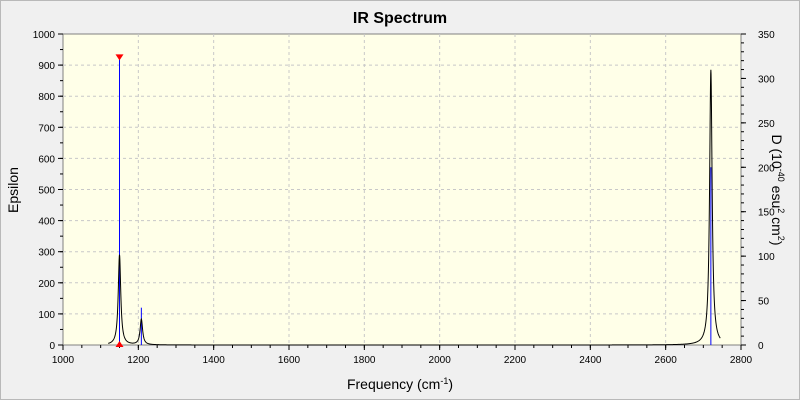 This screenshot has height=400, width=800. What do you see at coordinates (400, 384) in the screenshot?
I see `x-axis-title: Frequency (cm-1)` at bounding box center [400, 384].